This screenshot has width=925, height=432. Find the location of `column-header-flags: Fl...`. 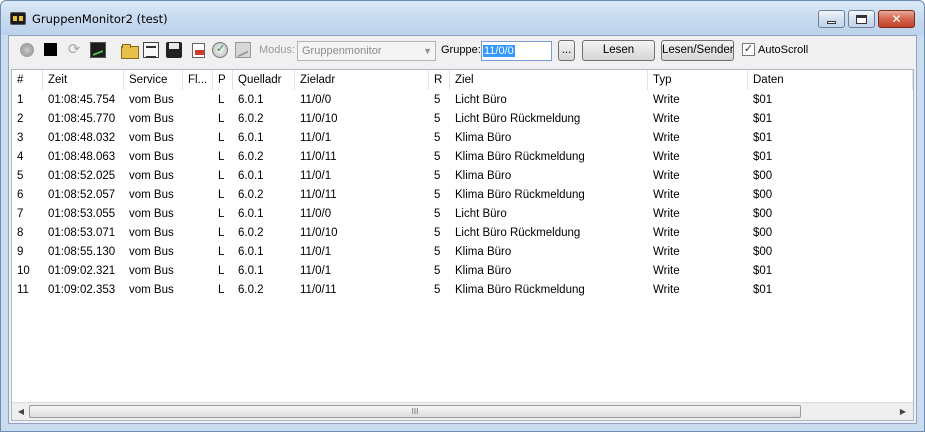

column-header-flags: Fl... is located at coordinates (198, 80).